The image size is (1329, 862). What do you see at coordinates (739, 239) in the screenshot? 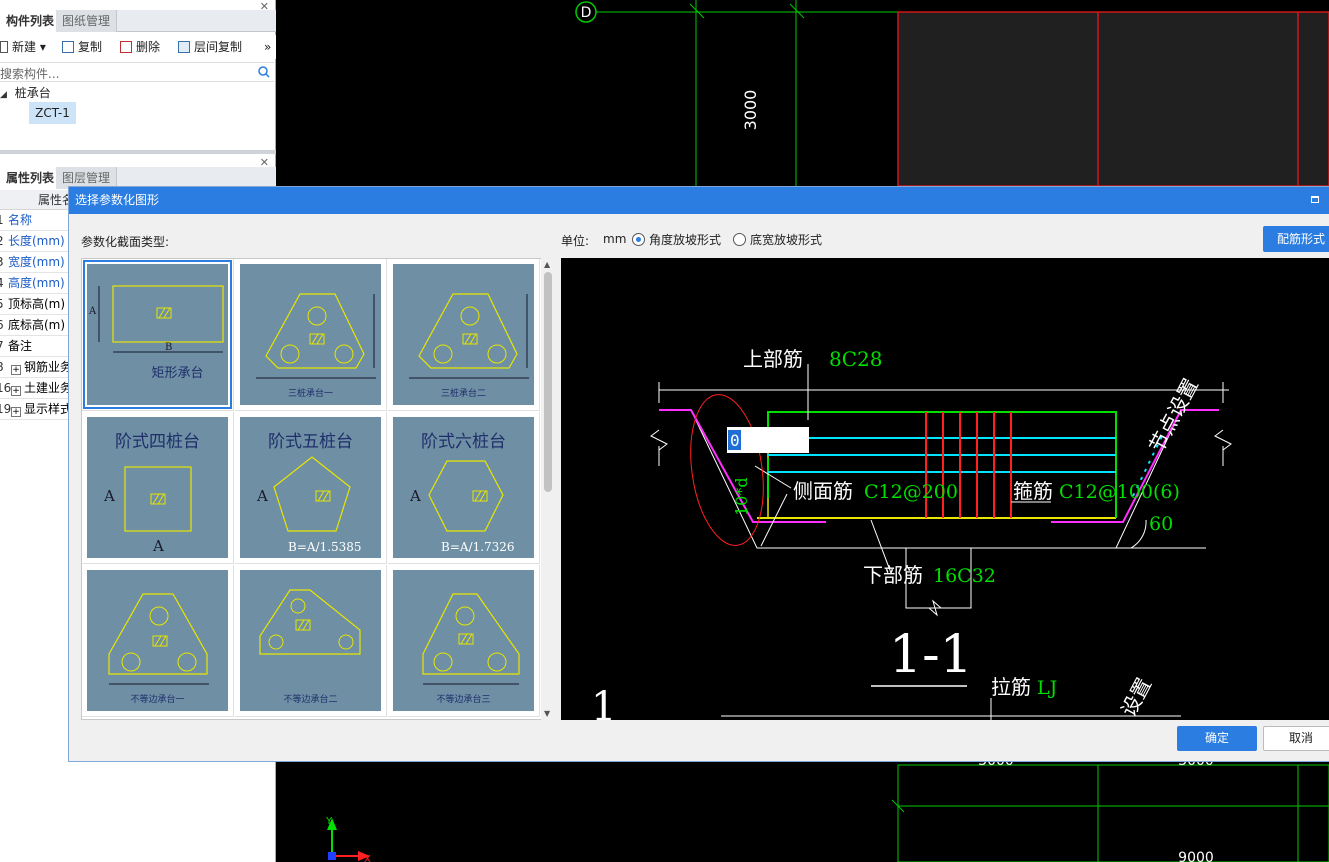
I see `radio-off-icon` at bounding box center [739, 239].